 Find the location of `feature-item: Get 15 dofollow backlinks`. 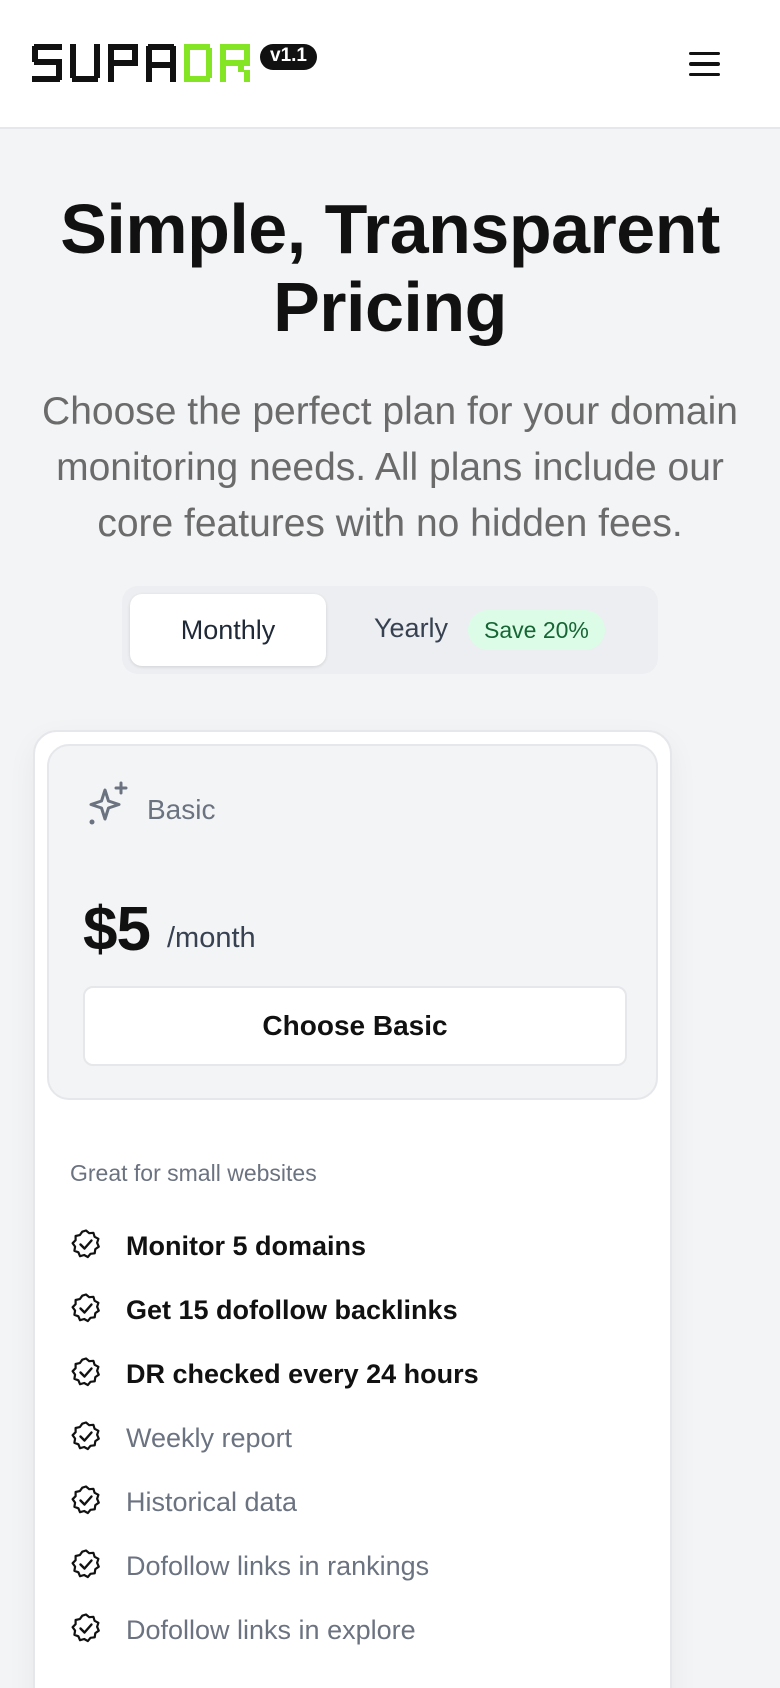

feature-item: Get 15 dofollow backlinks is located at coordinates (360, 1320).